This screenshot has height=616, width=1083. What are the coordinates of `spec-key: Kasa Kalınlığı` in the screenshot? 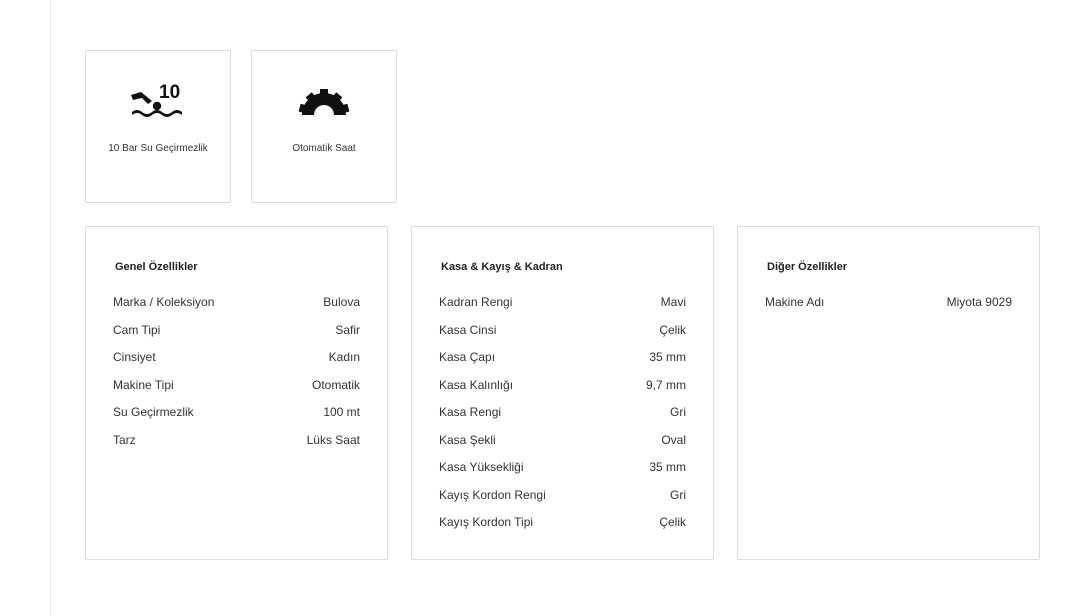 It's located at (476, 384).